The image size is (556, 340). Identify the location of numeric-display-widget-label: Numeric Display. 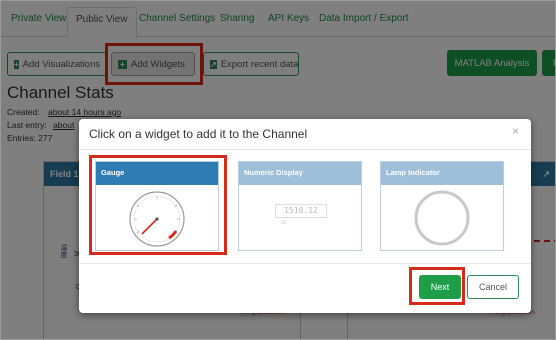
(300, 173).